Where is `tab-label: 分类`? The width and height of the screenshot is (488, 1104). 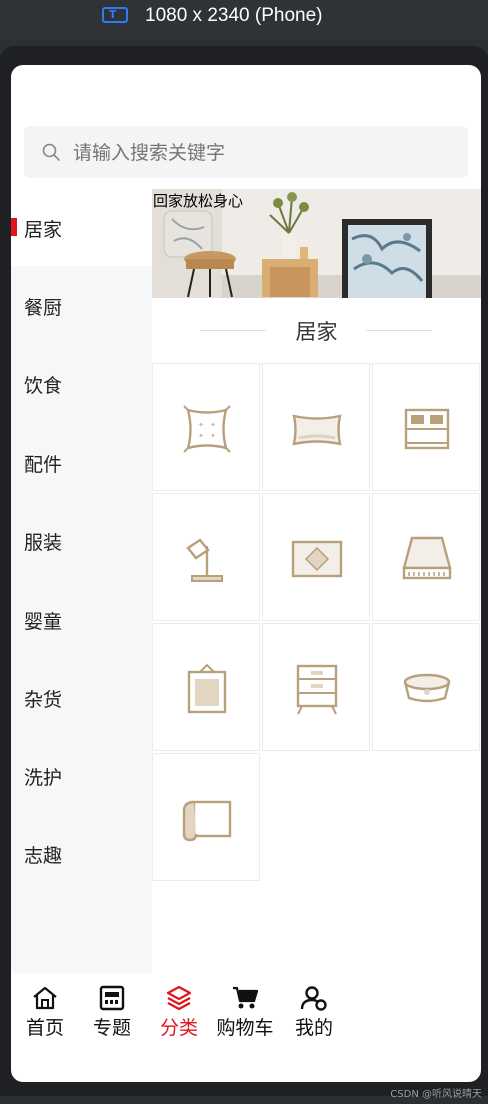 tab-label: 分类 is located at coordinates (178, 1028).